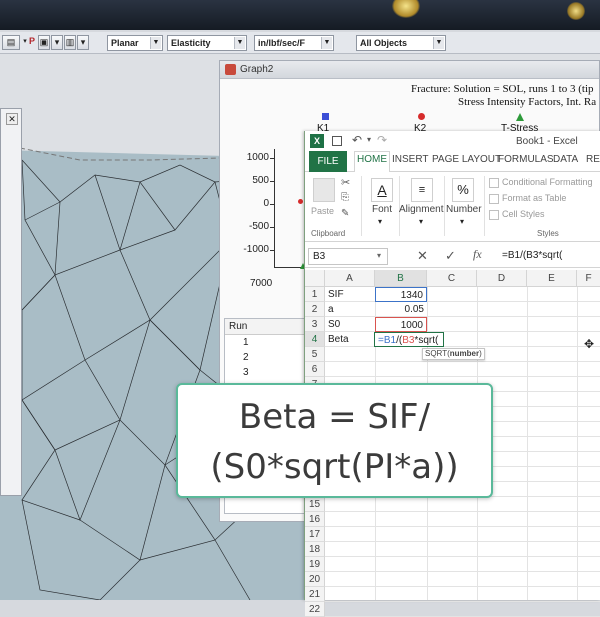 The height and width of the screenshot is (617, 600). I want to click on cell-a4: Beta, so click(338, 339).